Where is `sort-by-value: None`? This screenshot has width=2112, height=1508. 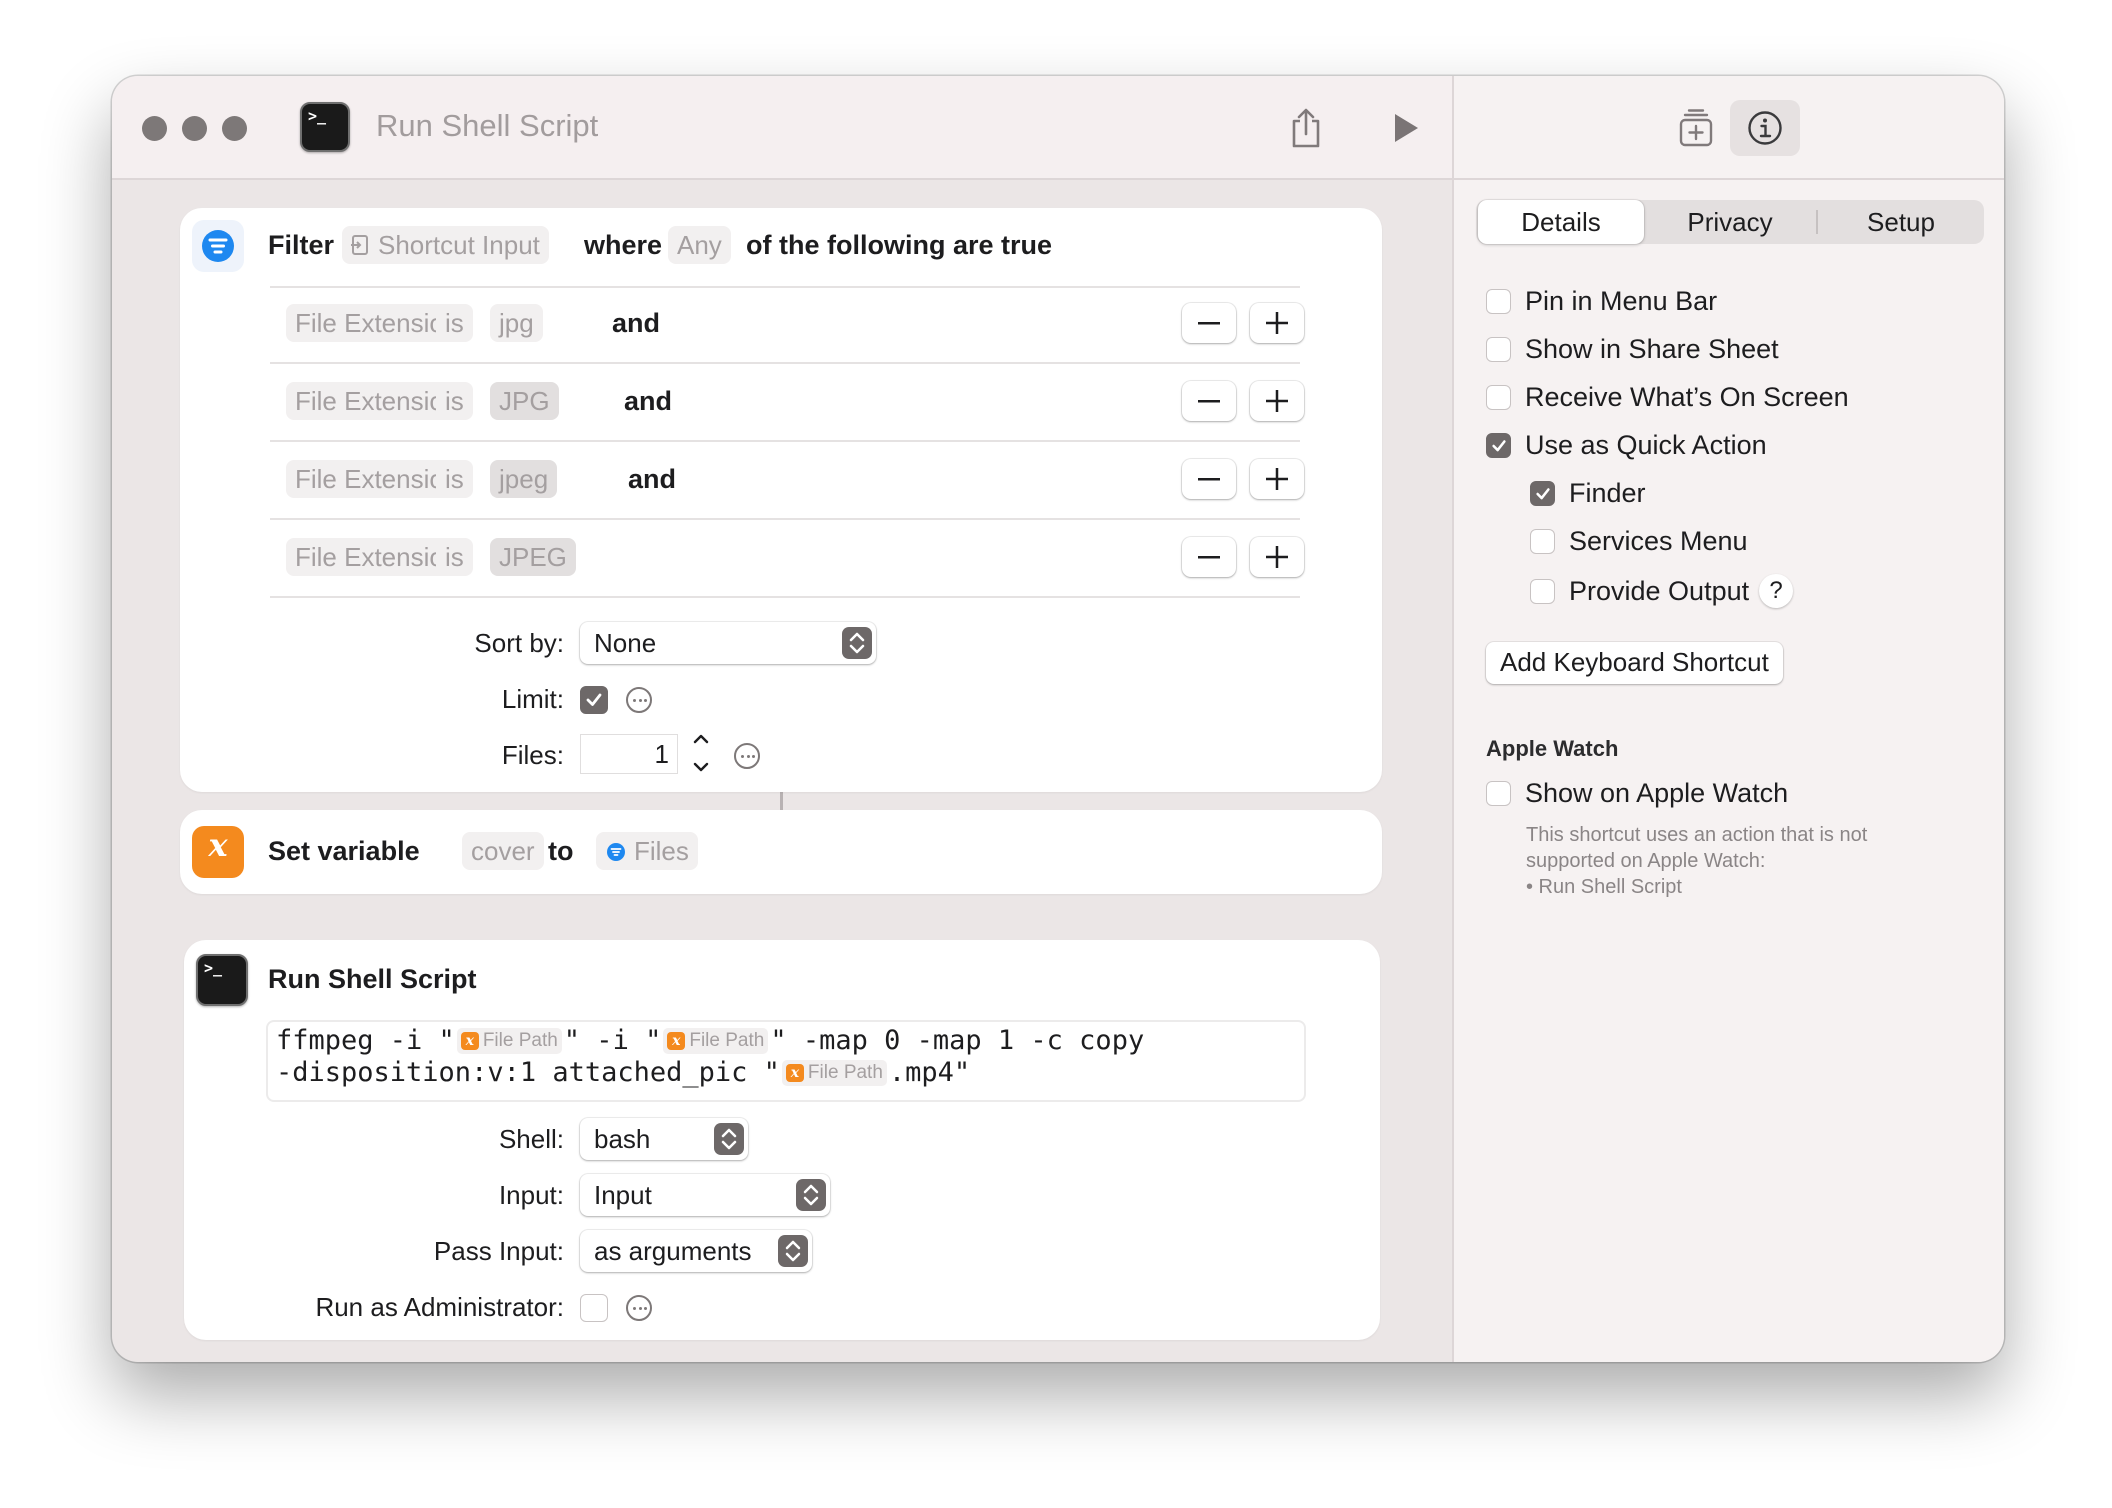 sort-by-value: None is located at coordinates (625, 643).